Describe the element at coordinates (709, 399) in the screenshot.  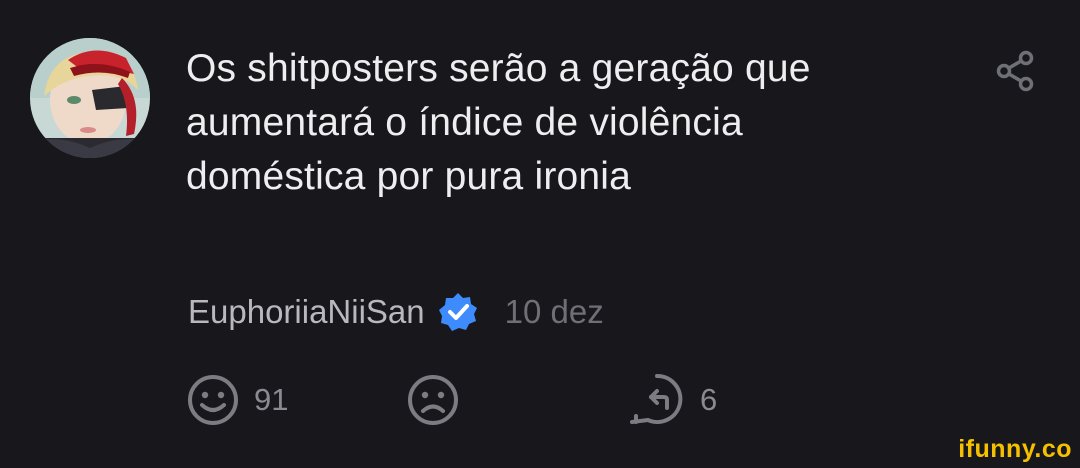
I see `reply-count: 6` at that location.